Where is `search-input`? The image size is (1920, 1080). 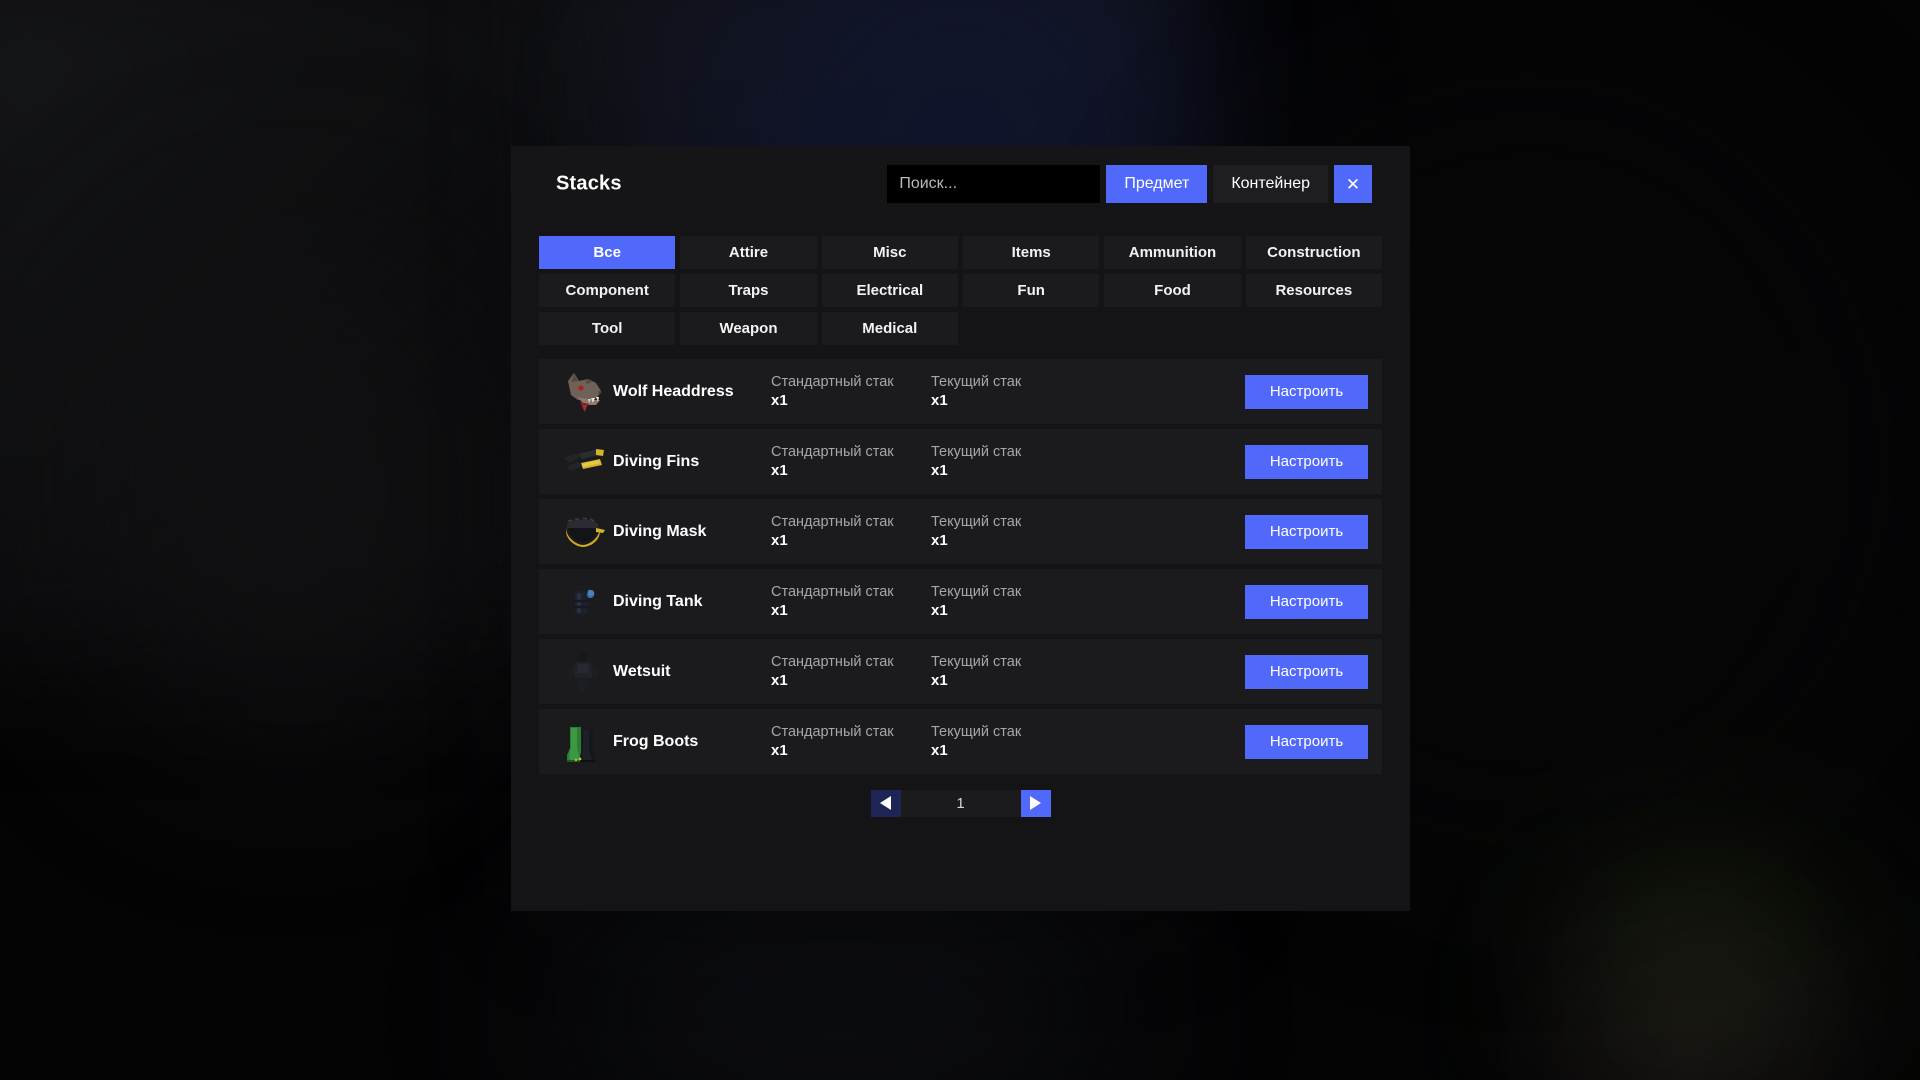 search-input is located at coordinates (994, 184).